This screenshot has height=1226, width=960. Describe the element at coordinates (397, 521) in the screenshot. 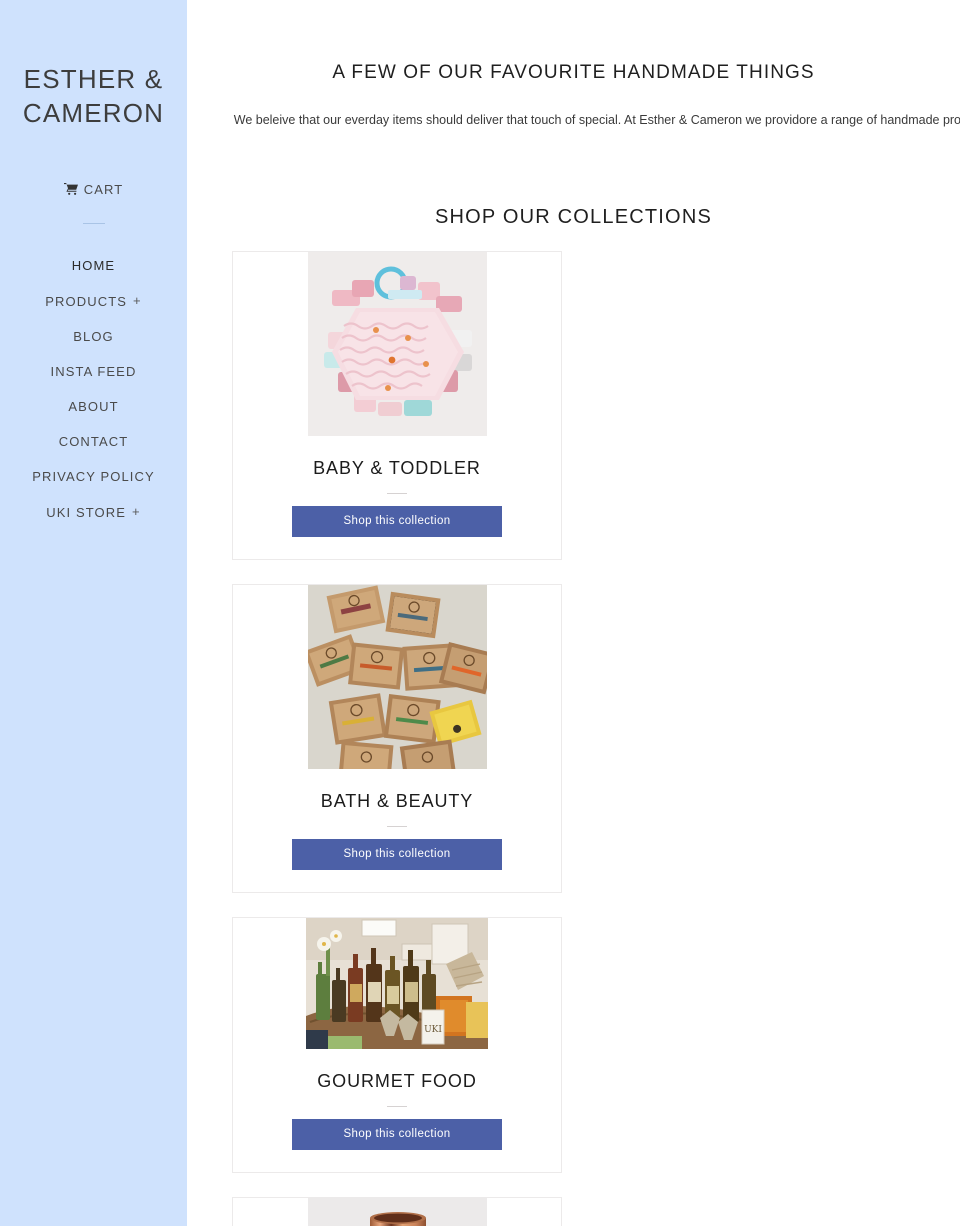

I see `shop-collection-button-baby-toddler: Shop this collection` at that location.